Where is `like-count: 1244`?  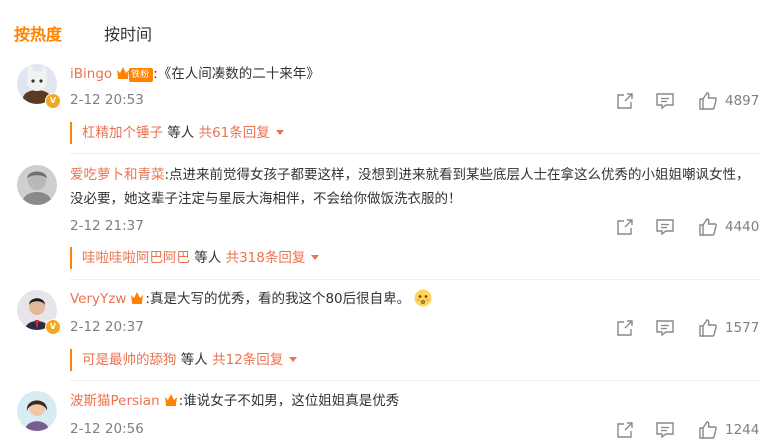 like-count: 1244 is located at coordinates (742, 430).